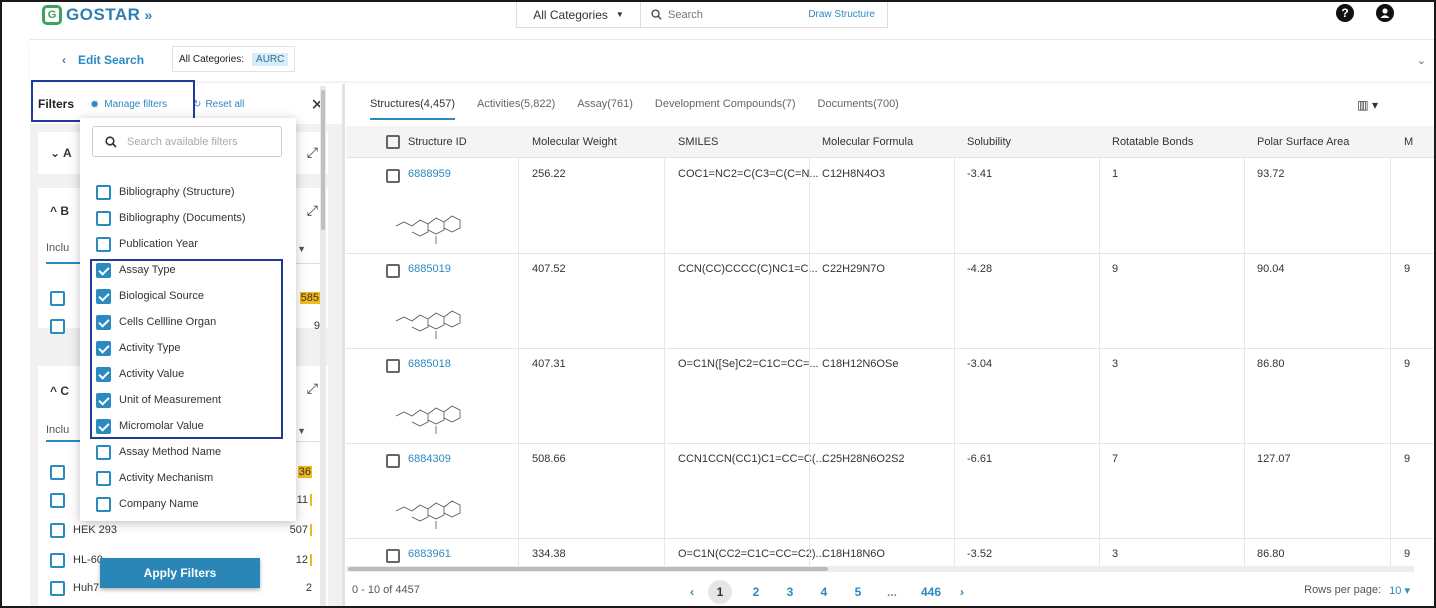 Image resolution: width=1436 pixels, height=608 pixels. Describe the element at coordinates (1303, 142) in the screenshot. I see `col-polar-surface-area: Polar Surface Area` at that location.